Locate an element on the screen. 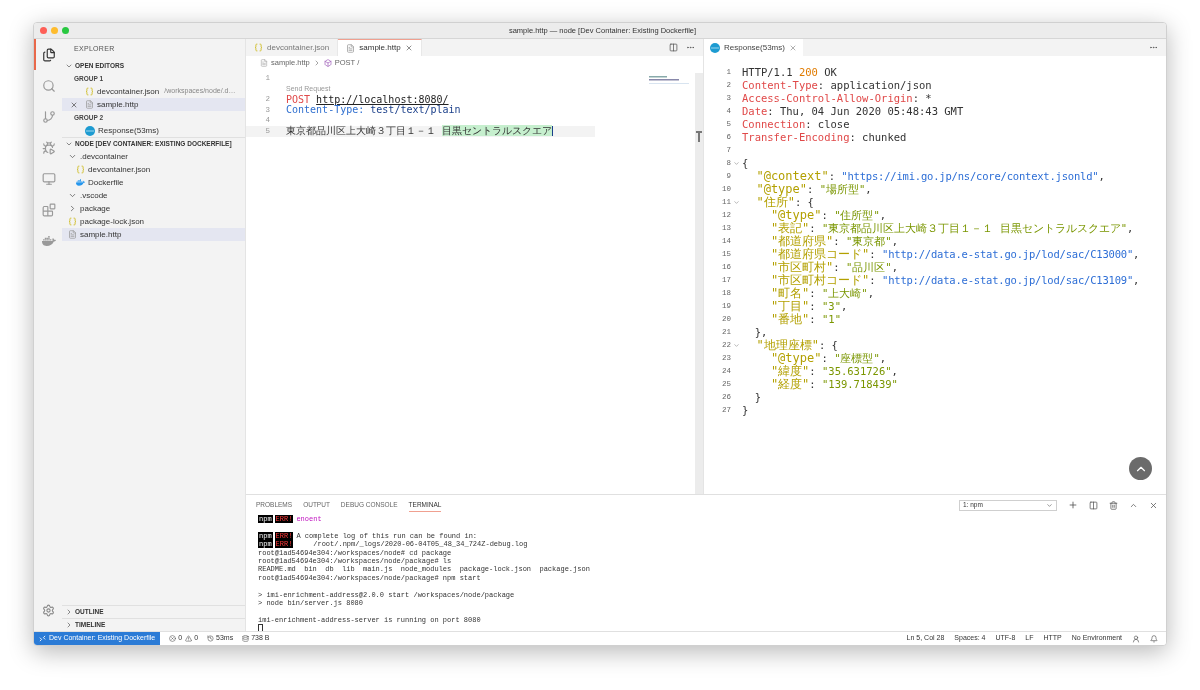 This screenshot has height=690, width=1200. folder-item: package is located at coordinates (153, 208).